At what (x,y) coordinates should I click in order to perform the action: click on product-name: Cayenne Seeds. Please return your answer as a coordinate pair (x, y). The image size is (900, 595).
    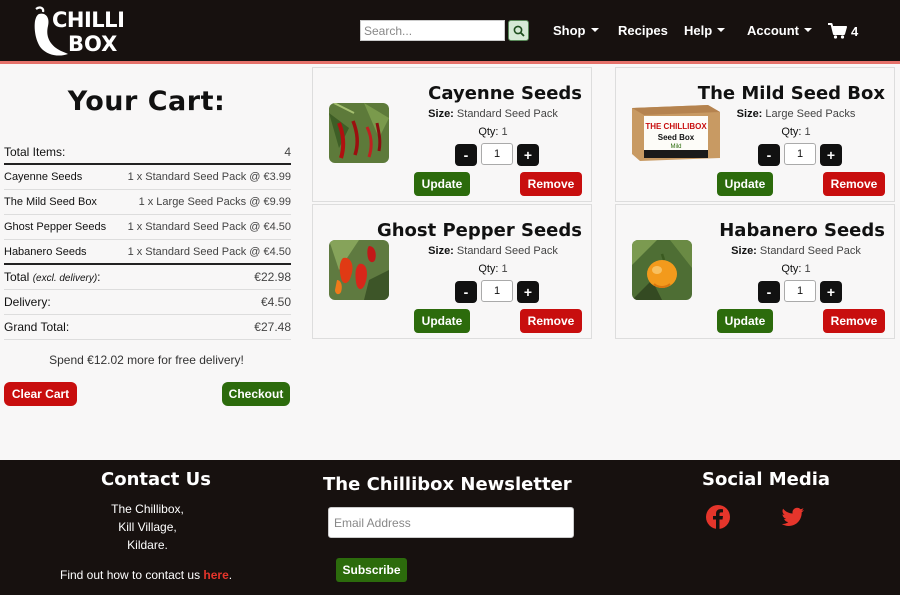
    Looking at the image, I should click on (505, 93).